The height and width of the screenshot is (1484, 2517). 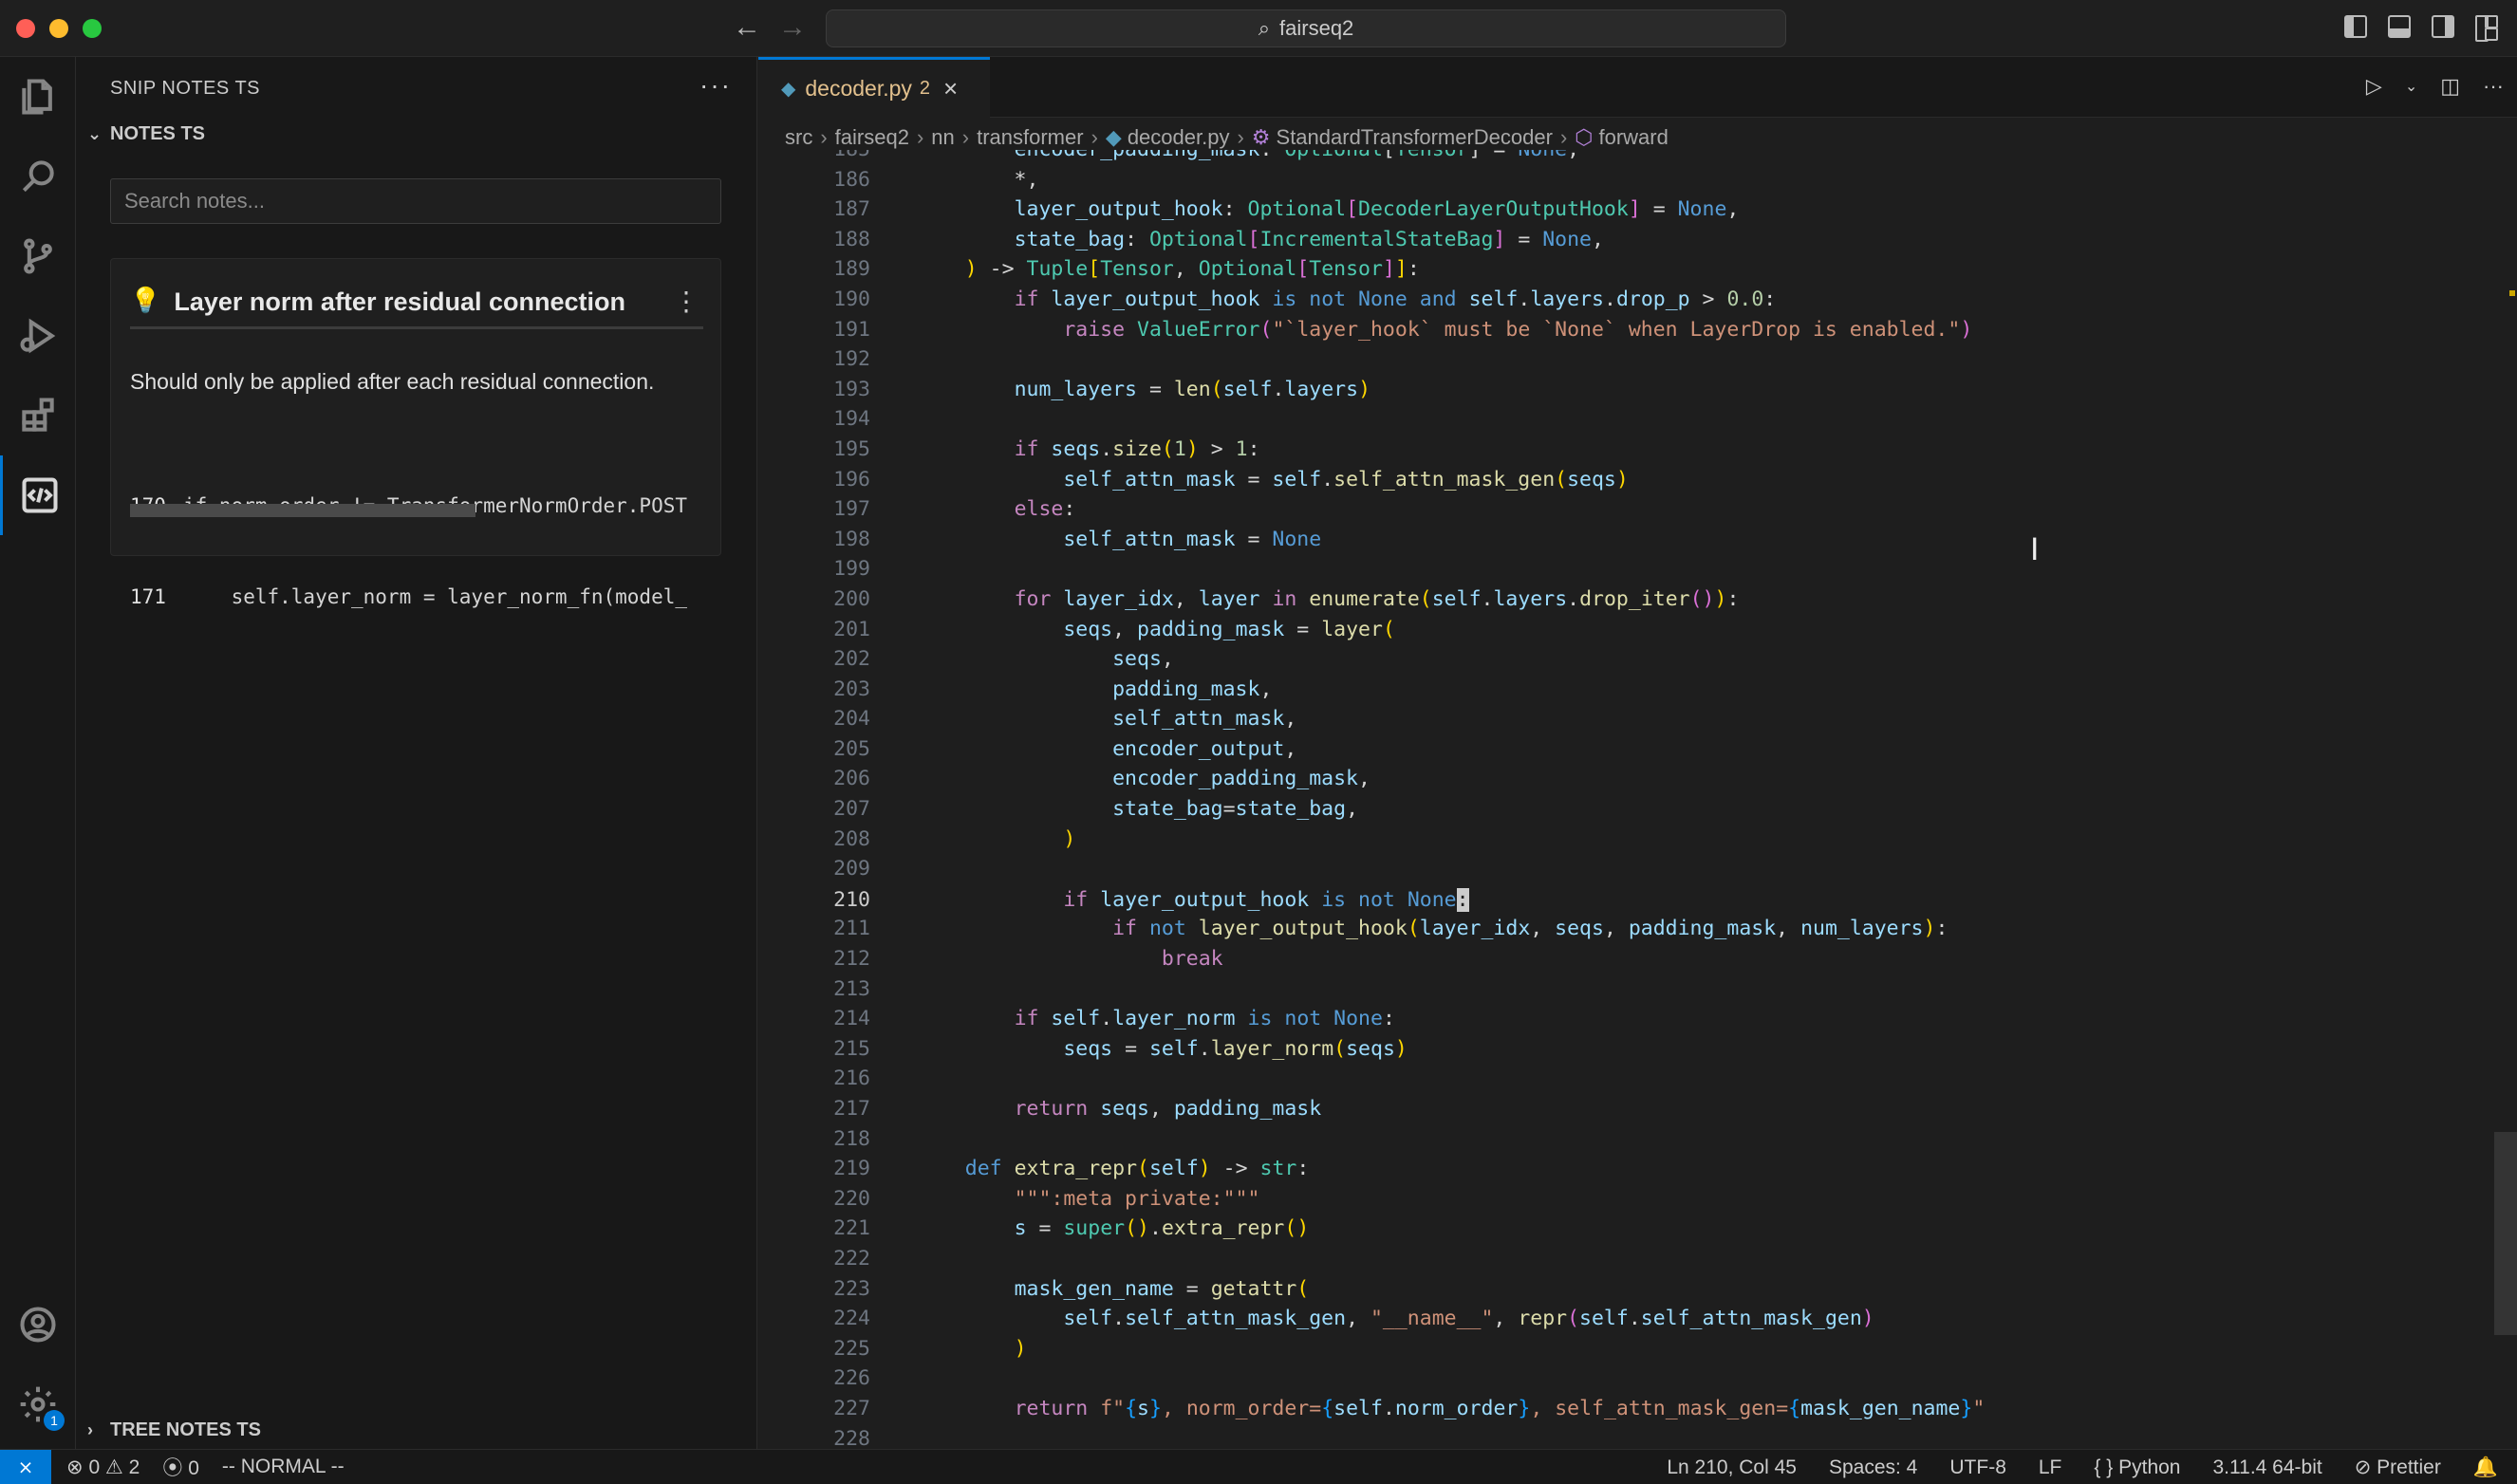 I want to click on broadcast-icon: ⦿, so click(x=172, y=1468).